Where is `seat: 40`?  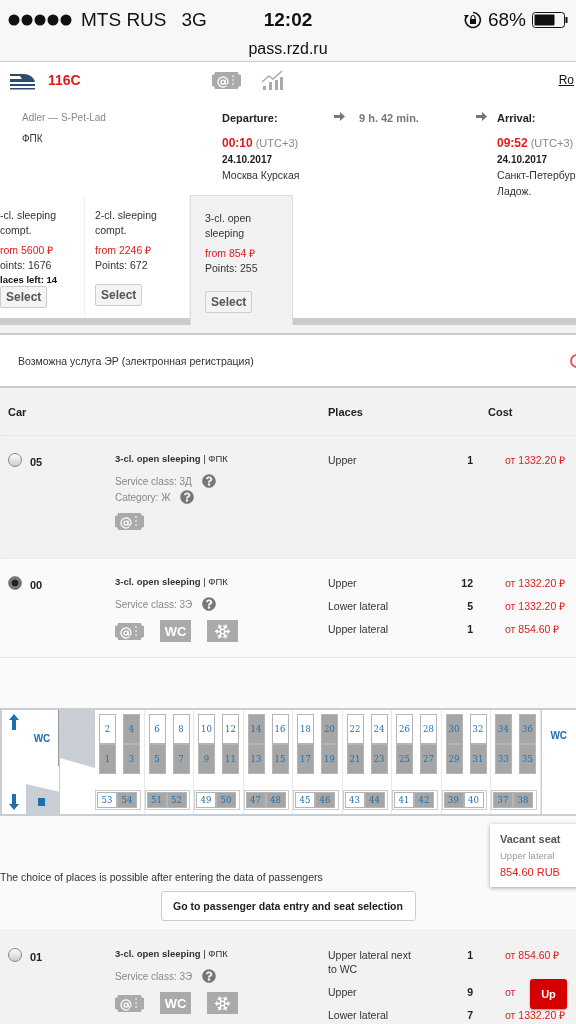
seat: 40 is located at coordinates (473, 800).